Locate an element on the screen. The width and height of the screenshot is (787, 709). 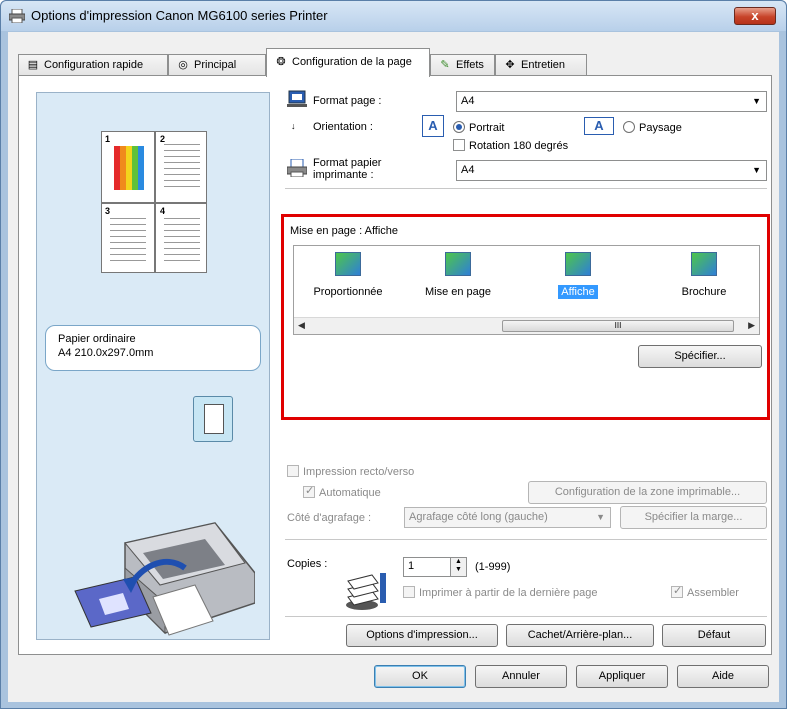
collate-checkbox-box is located at coordinates (677, 591).